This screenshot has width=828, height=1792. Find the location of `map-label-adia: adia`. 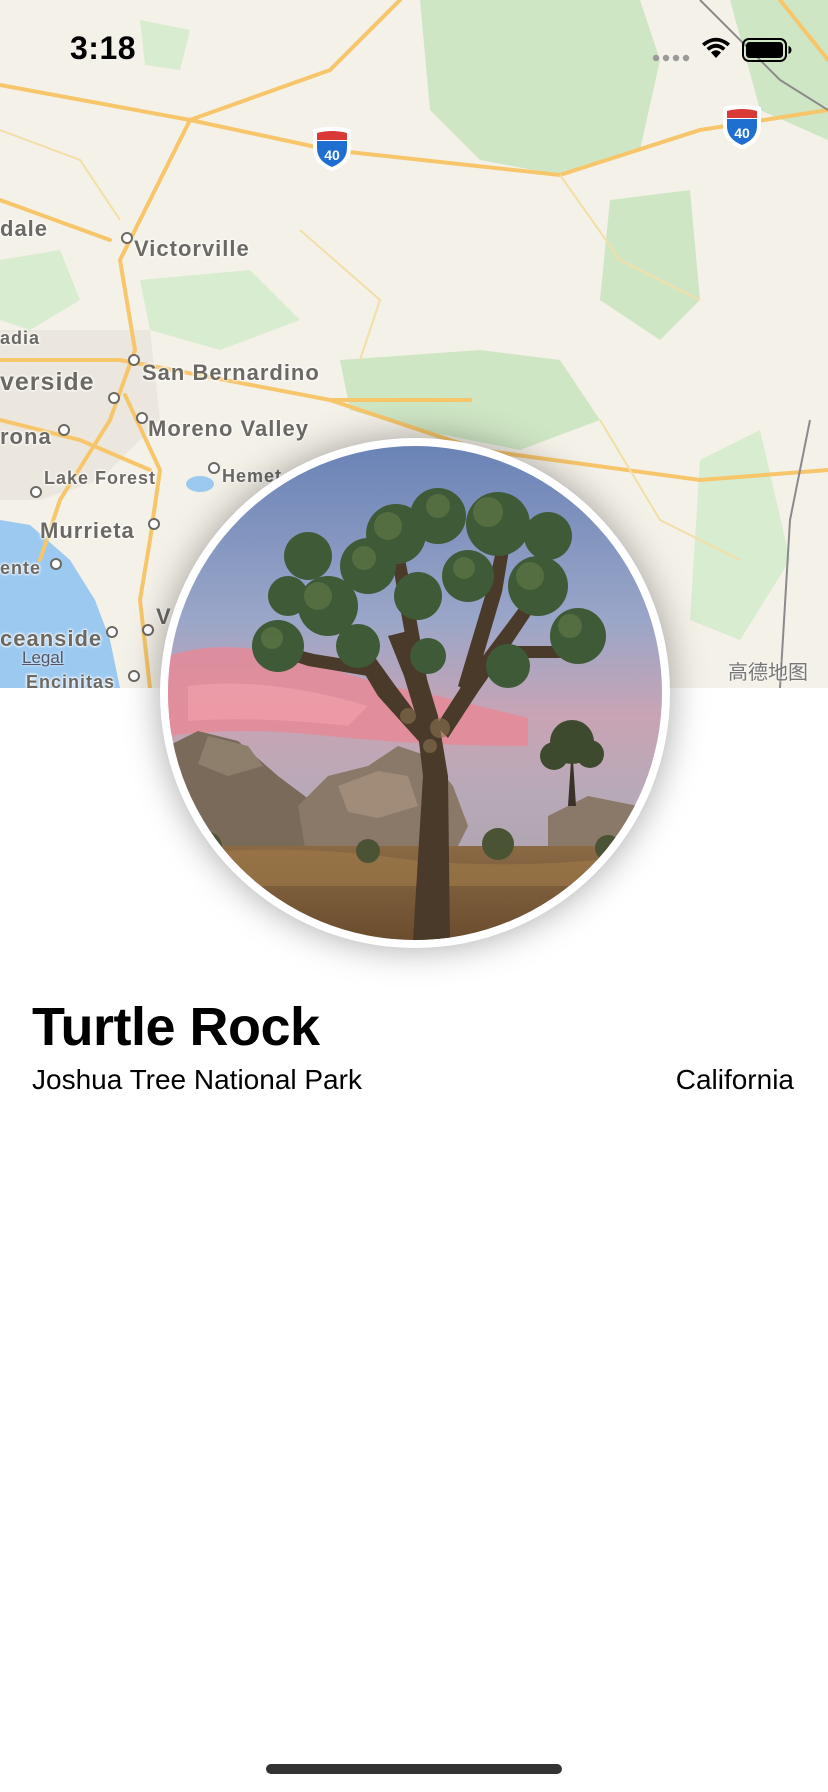

map-label-adia: adia is located at coordinates (20, 338).